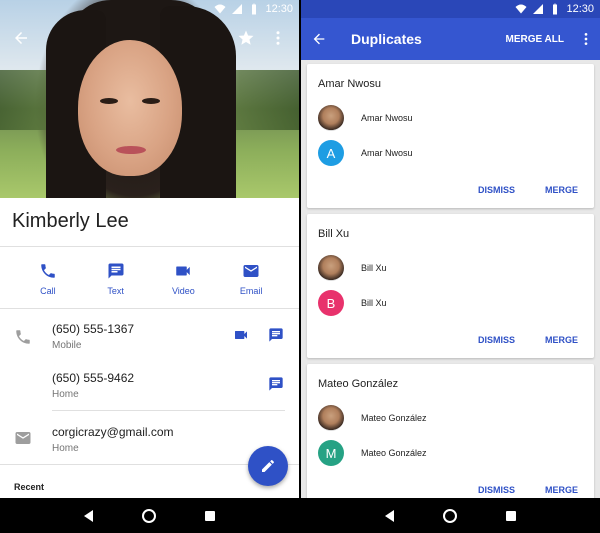  I want to click on call-label: Call, so click(48, 291).